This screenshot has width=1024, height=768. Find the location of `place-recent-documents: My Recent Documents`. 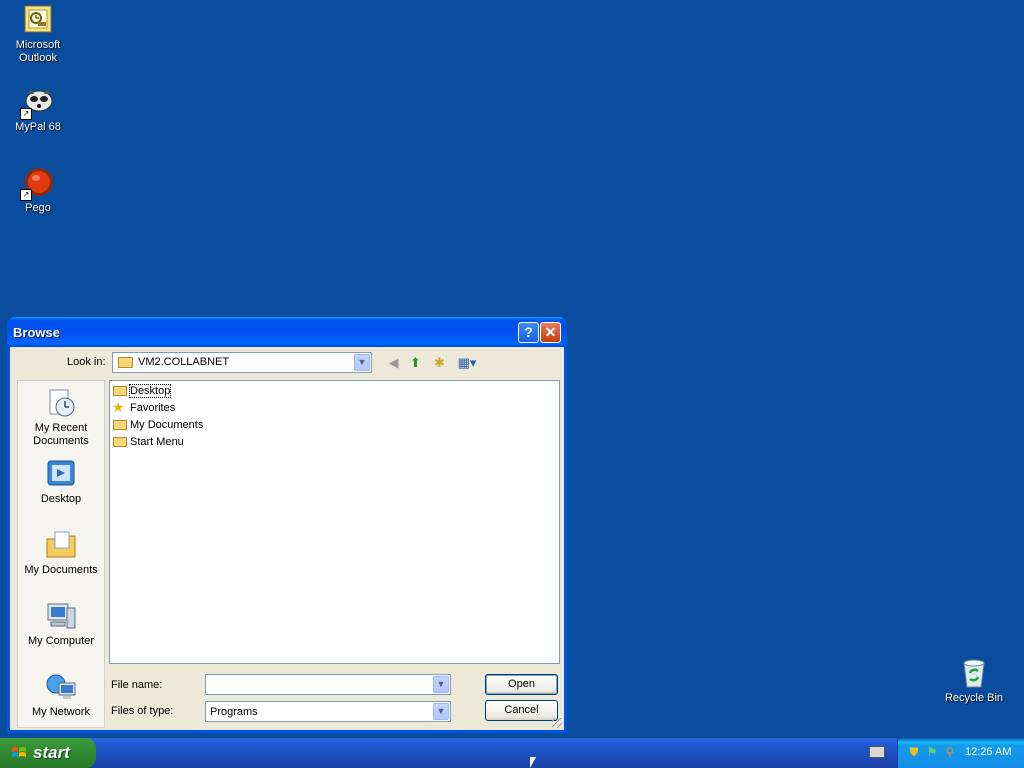

place-recent-documents: My Recent Documents is located at coordinates (61, 417).